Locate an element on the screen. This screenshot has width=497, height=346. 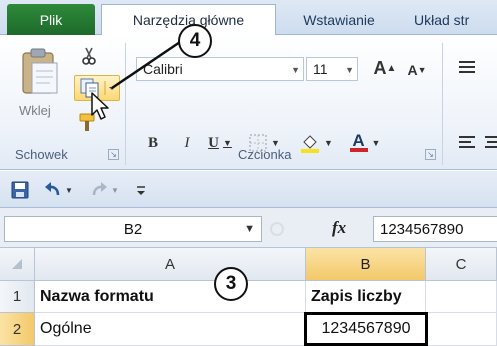
tab-page-layout: Układ str is located at coordinates (448, 20).